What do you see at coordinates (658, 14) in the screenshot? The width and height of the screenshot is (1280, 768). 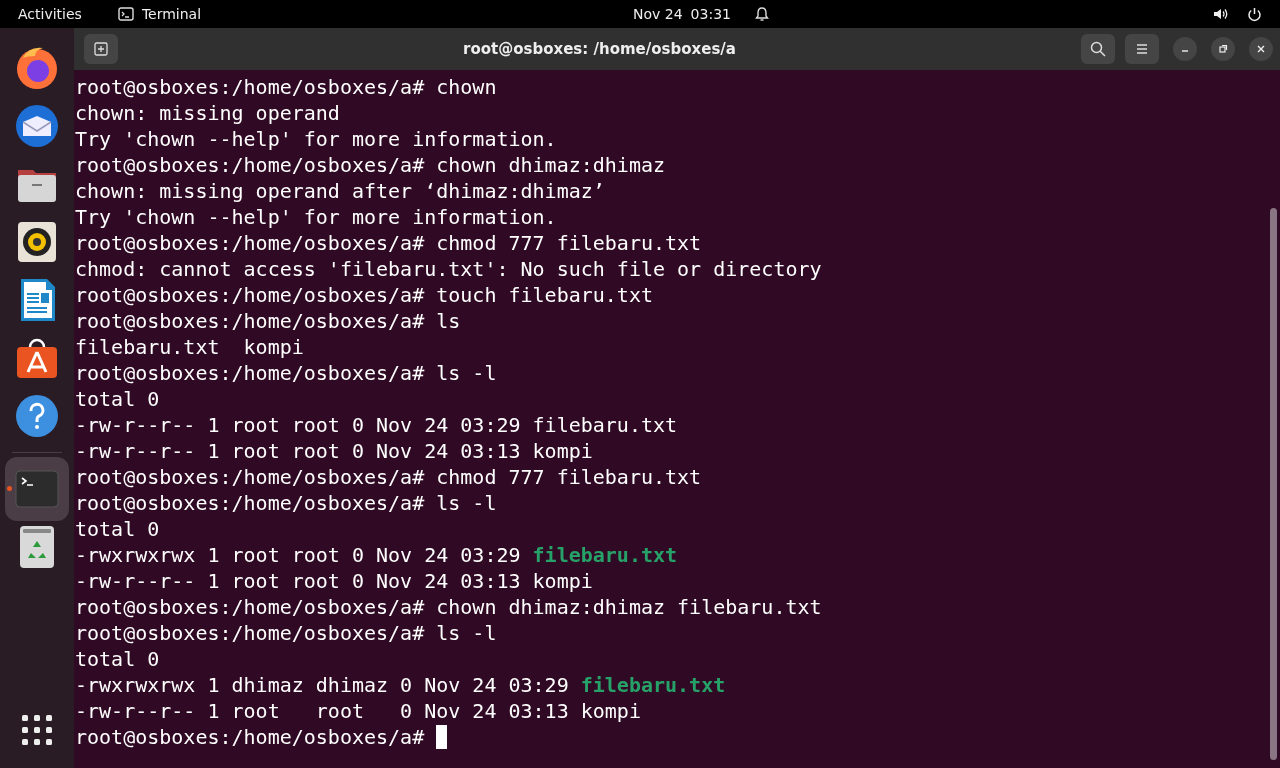 I see `clock-date: Nov 24` at bounding box center [658, 14].